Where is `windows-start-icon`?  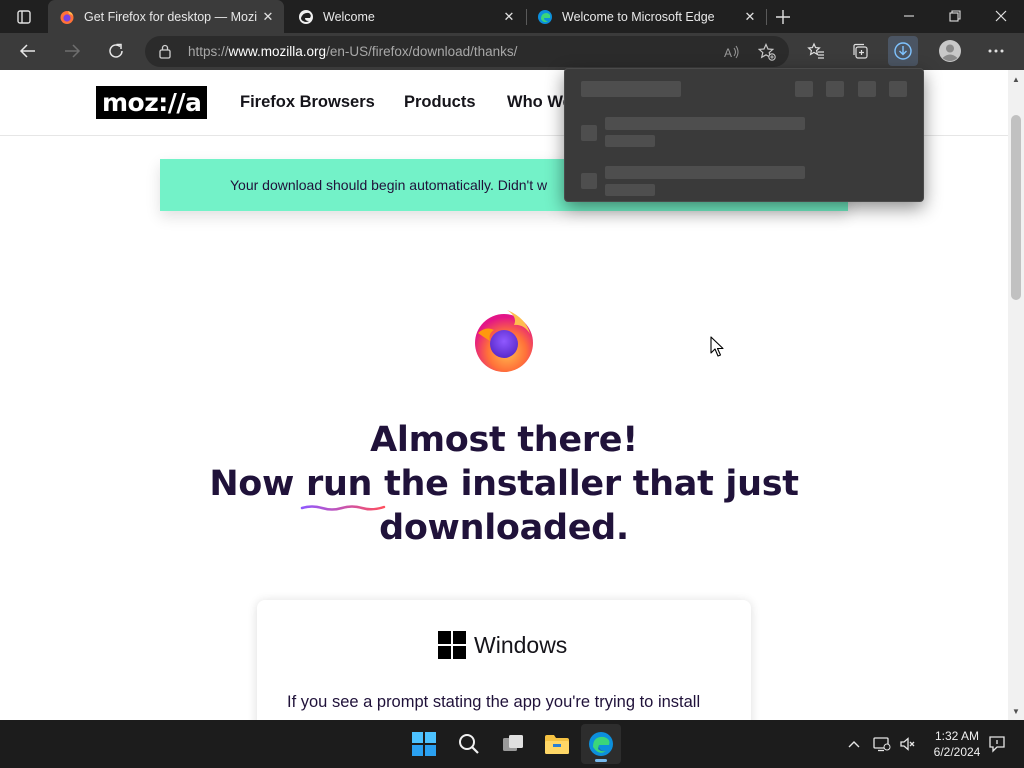
windows-start-icon is located at coordinates (424, 744).